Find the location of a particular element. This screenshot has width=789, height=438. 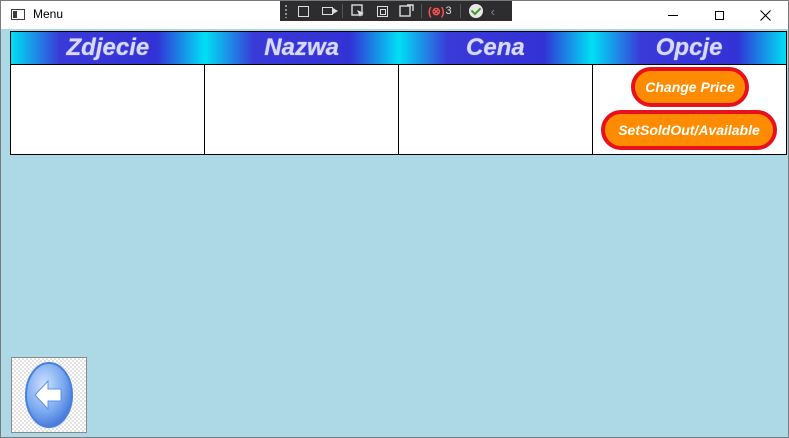

check-icon is located at coordinates (475, 11).